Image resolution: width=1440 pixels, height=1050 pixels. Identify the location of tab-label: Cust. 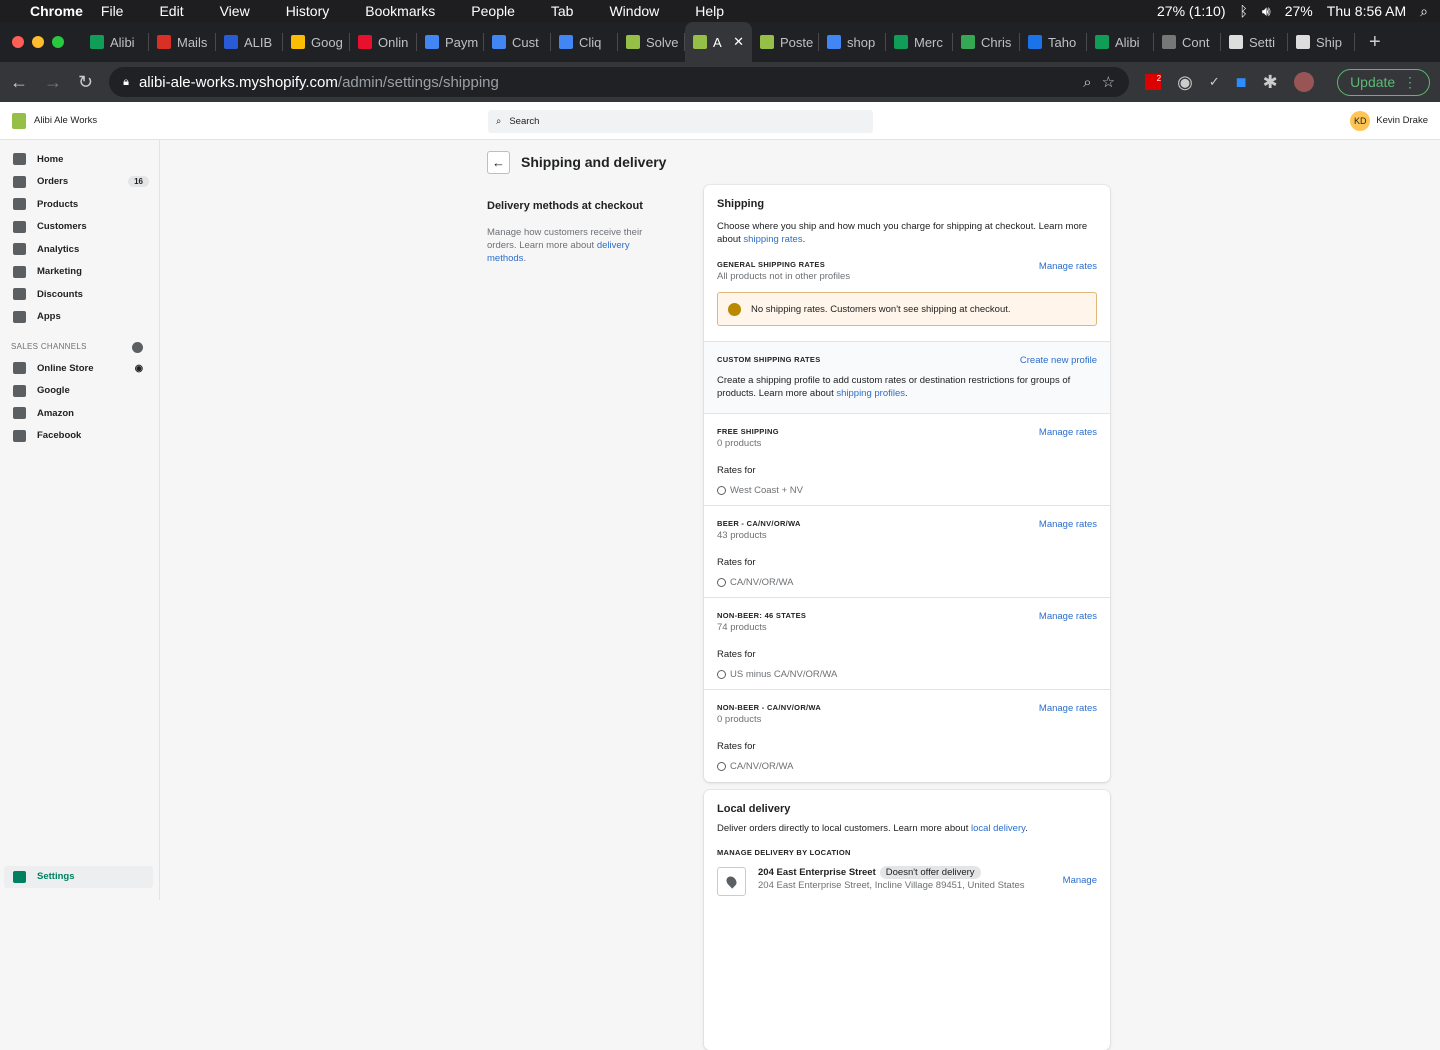
(525, 42).